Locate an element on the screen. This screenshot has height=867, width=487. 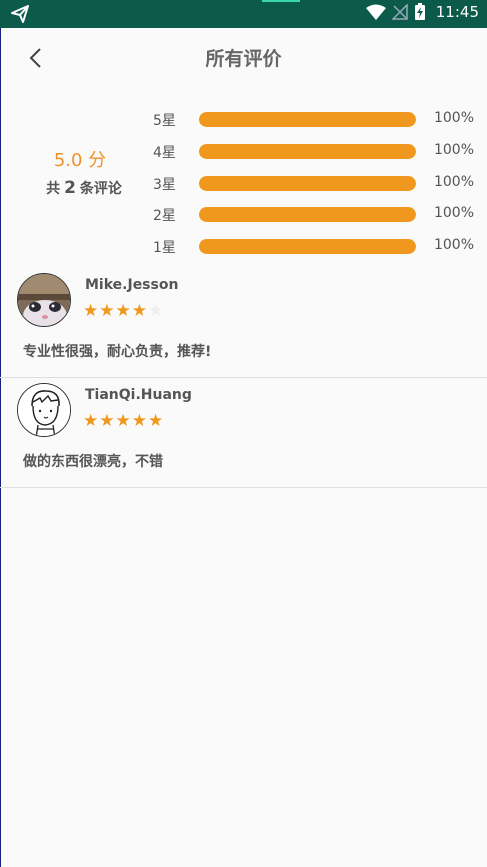
line-drawing-boy-avatar is located at coordinates (44, 410).